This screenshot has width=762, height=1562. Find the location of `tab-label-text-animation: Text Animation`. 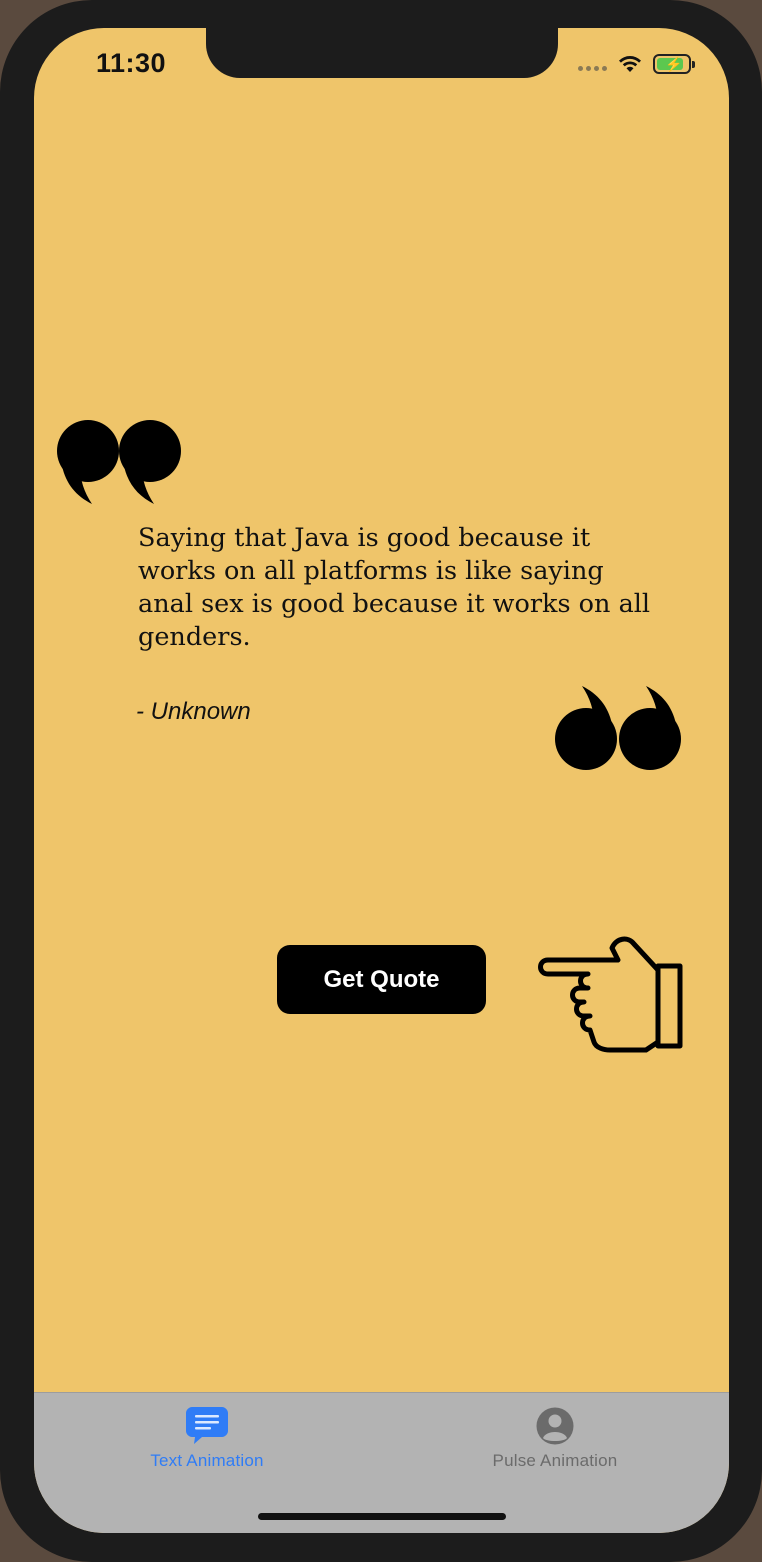

tab-label-text-animation: Text Animation is located at coordinates (207, 1460).